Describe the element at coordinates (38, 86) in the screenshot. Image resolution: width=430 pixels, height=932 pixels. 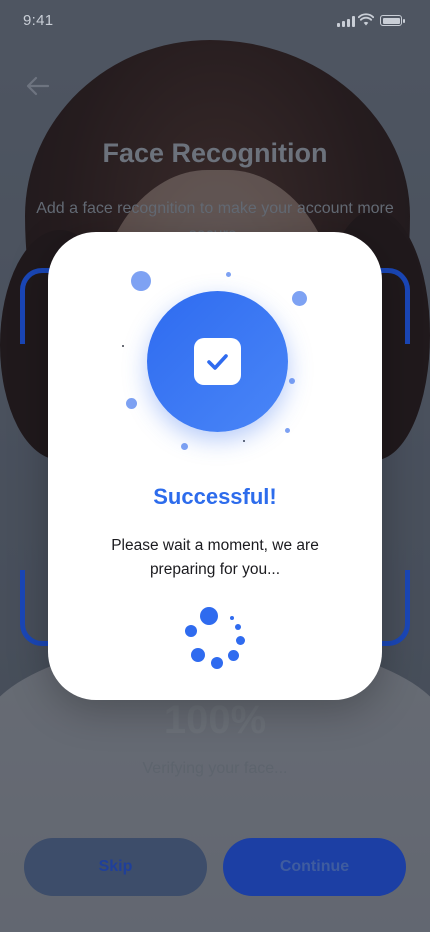
I see `back-arrow-icon` at that location.